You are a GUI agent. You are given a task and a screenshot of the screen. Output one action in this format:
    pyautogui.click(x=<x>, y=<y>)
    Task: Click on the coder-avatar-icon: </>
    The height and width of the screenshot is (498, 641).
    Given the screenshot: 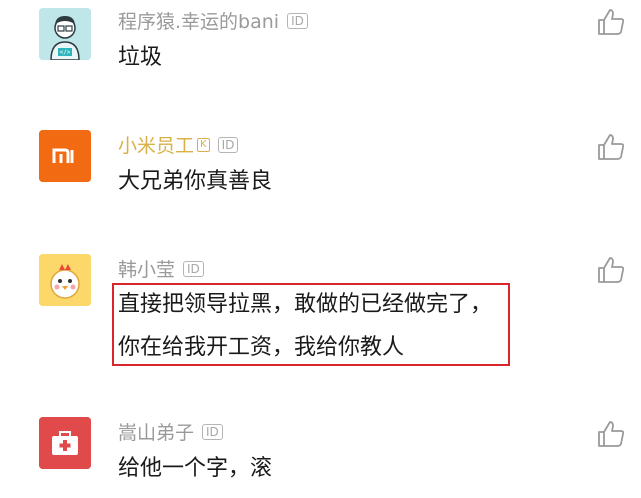 What is the action you would take?
    pyautogui.click(x=65, y=34)
    